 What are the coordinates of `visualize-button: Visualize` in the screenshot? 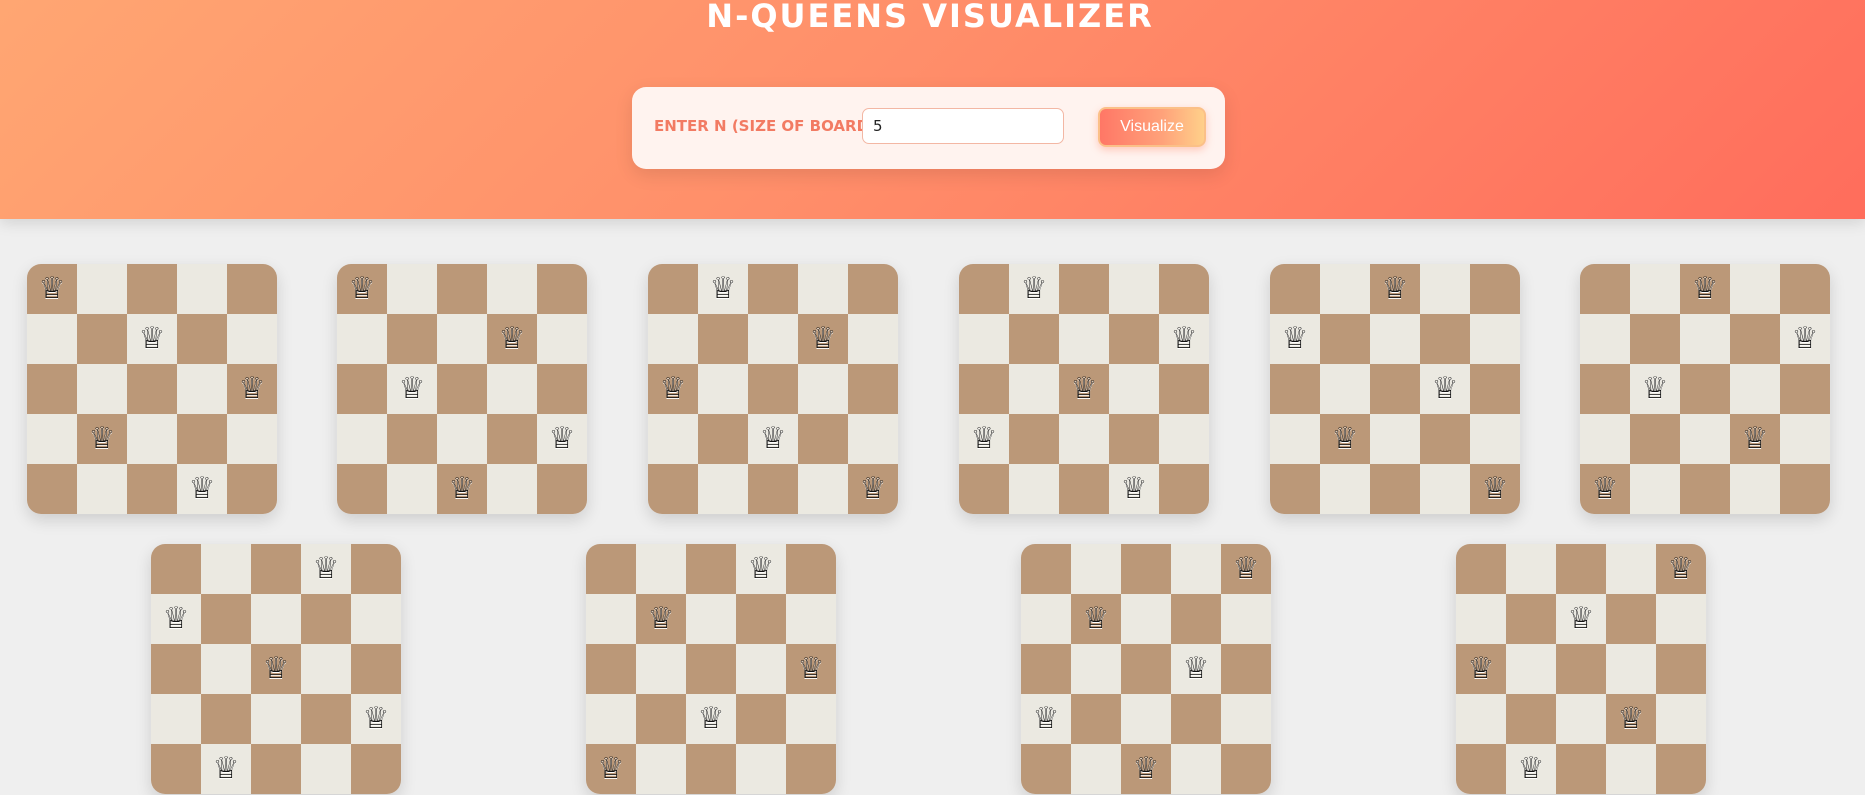 It's located at (1152, 127).